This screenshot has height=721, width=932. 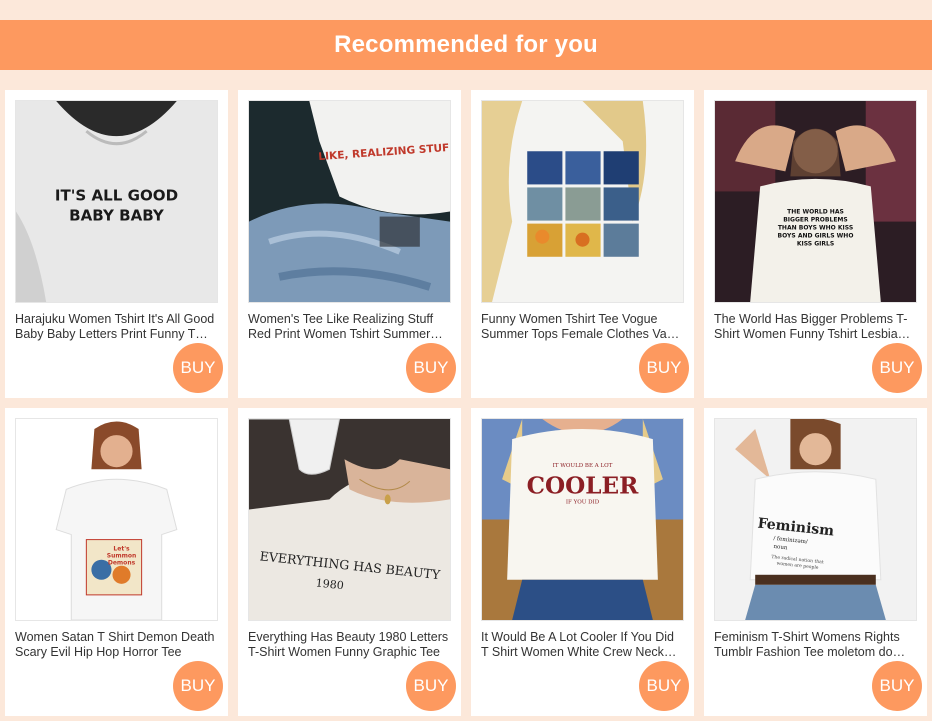 I want to click on recommended-header: Recommended for you, so click(x=466, y=45).